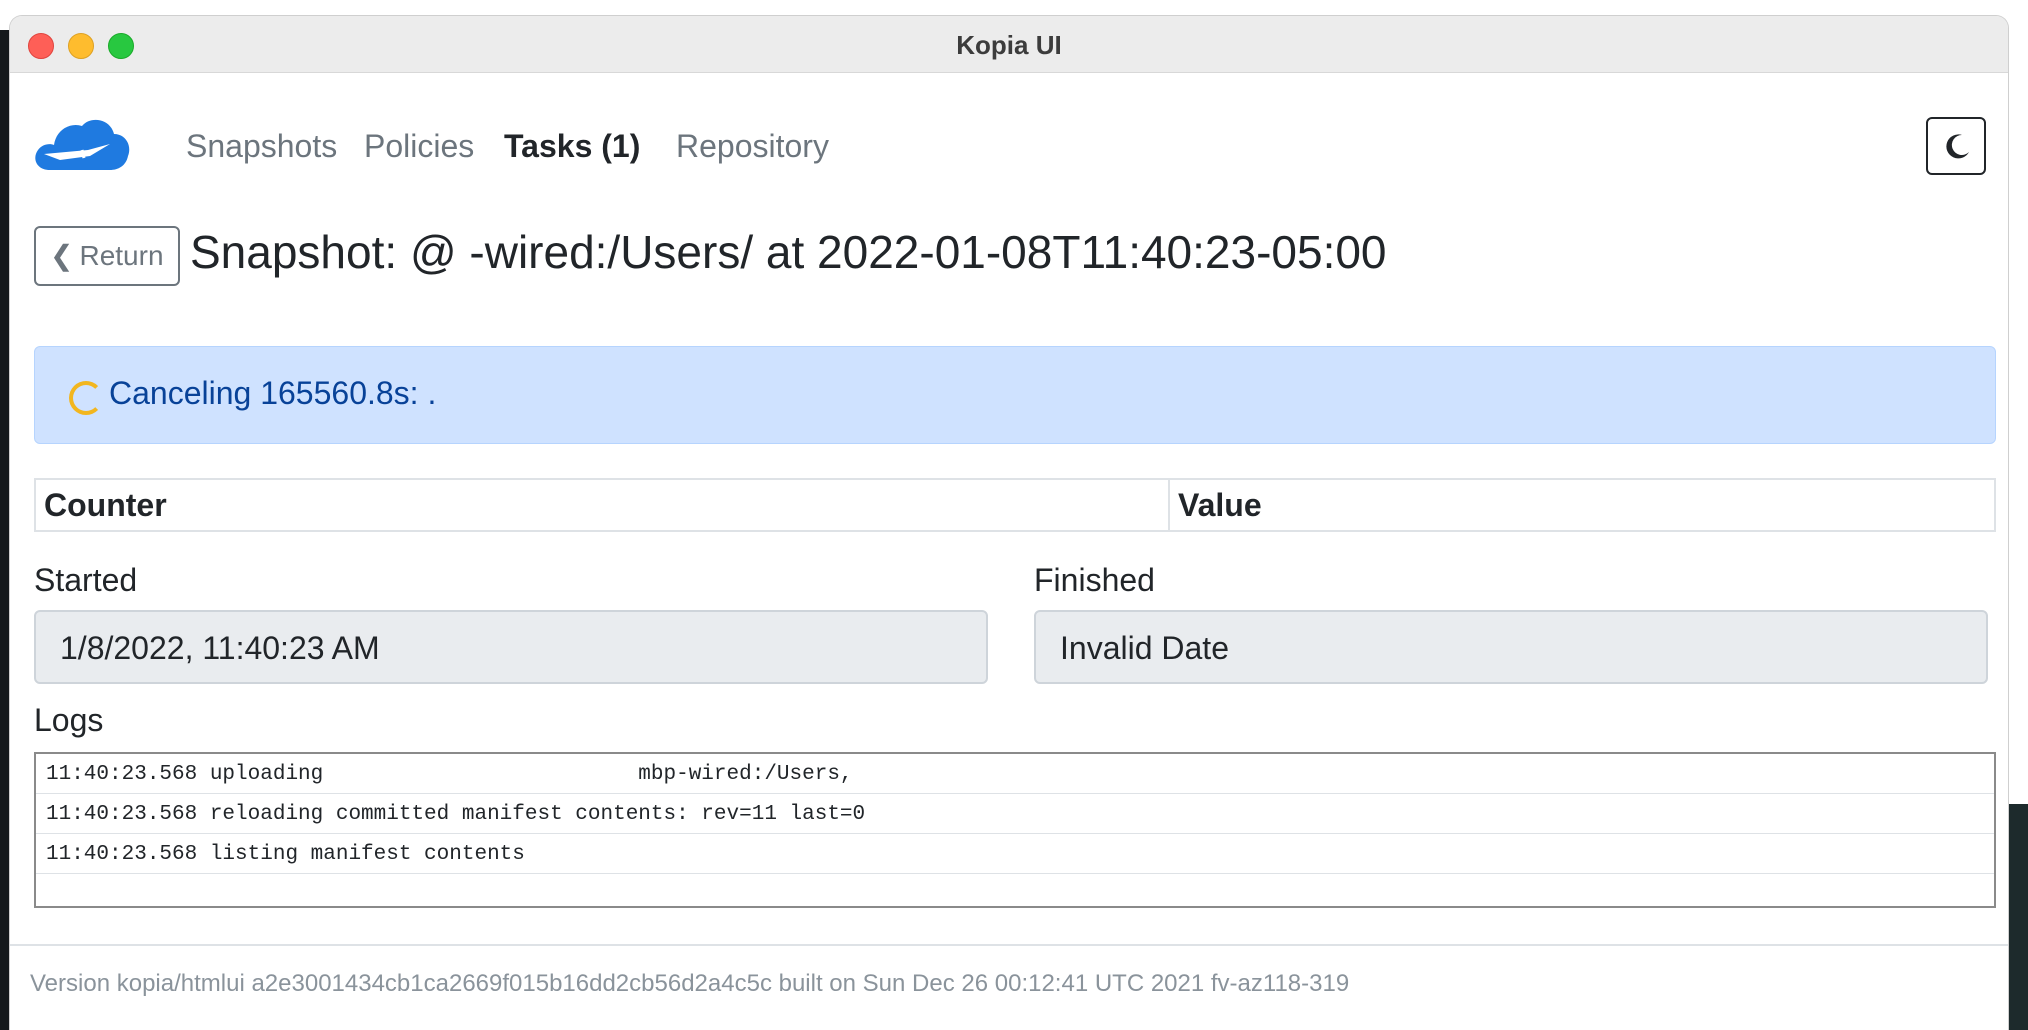 The width and height of the screenshot is (2028, 1030). What do you see at coordinates (1015, 395) in the screenshot?
I see `task-status-alert: Canceling 165560.8s: .` at bounding box center [1015, 395].